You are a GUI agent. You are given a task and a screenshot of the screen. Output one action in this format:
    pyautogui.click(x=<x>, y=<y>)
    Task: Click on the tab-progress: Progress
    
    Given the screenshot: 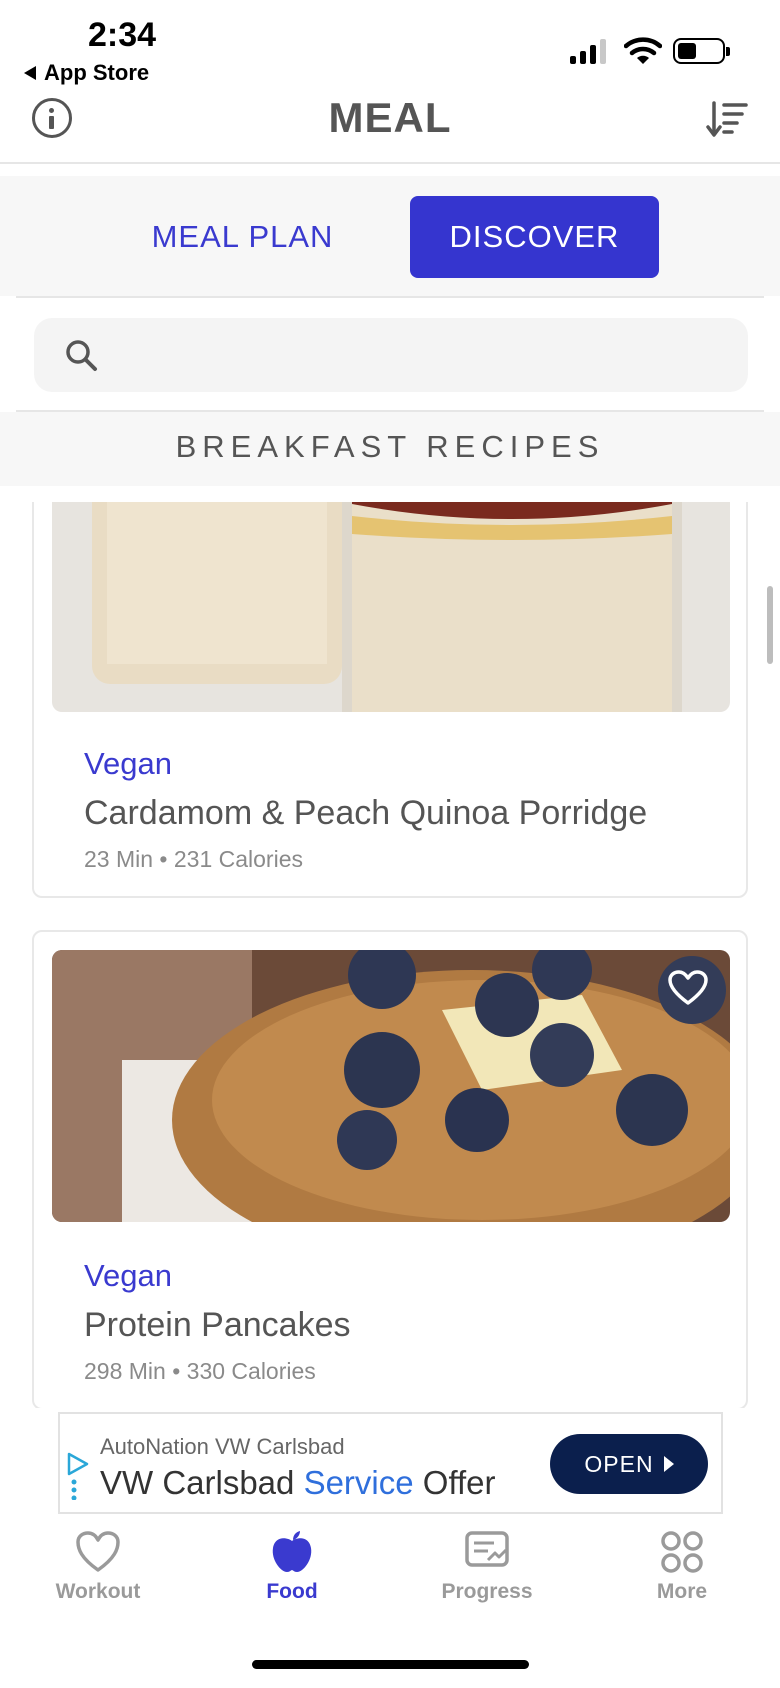 What is the action you would take?
    pyautogui.click(x=487, y=1576)
    